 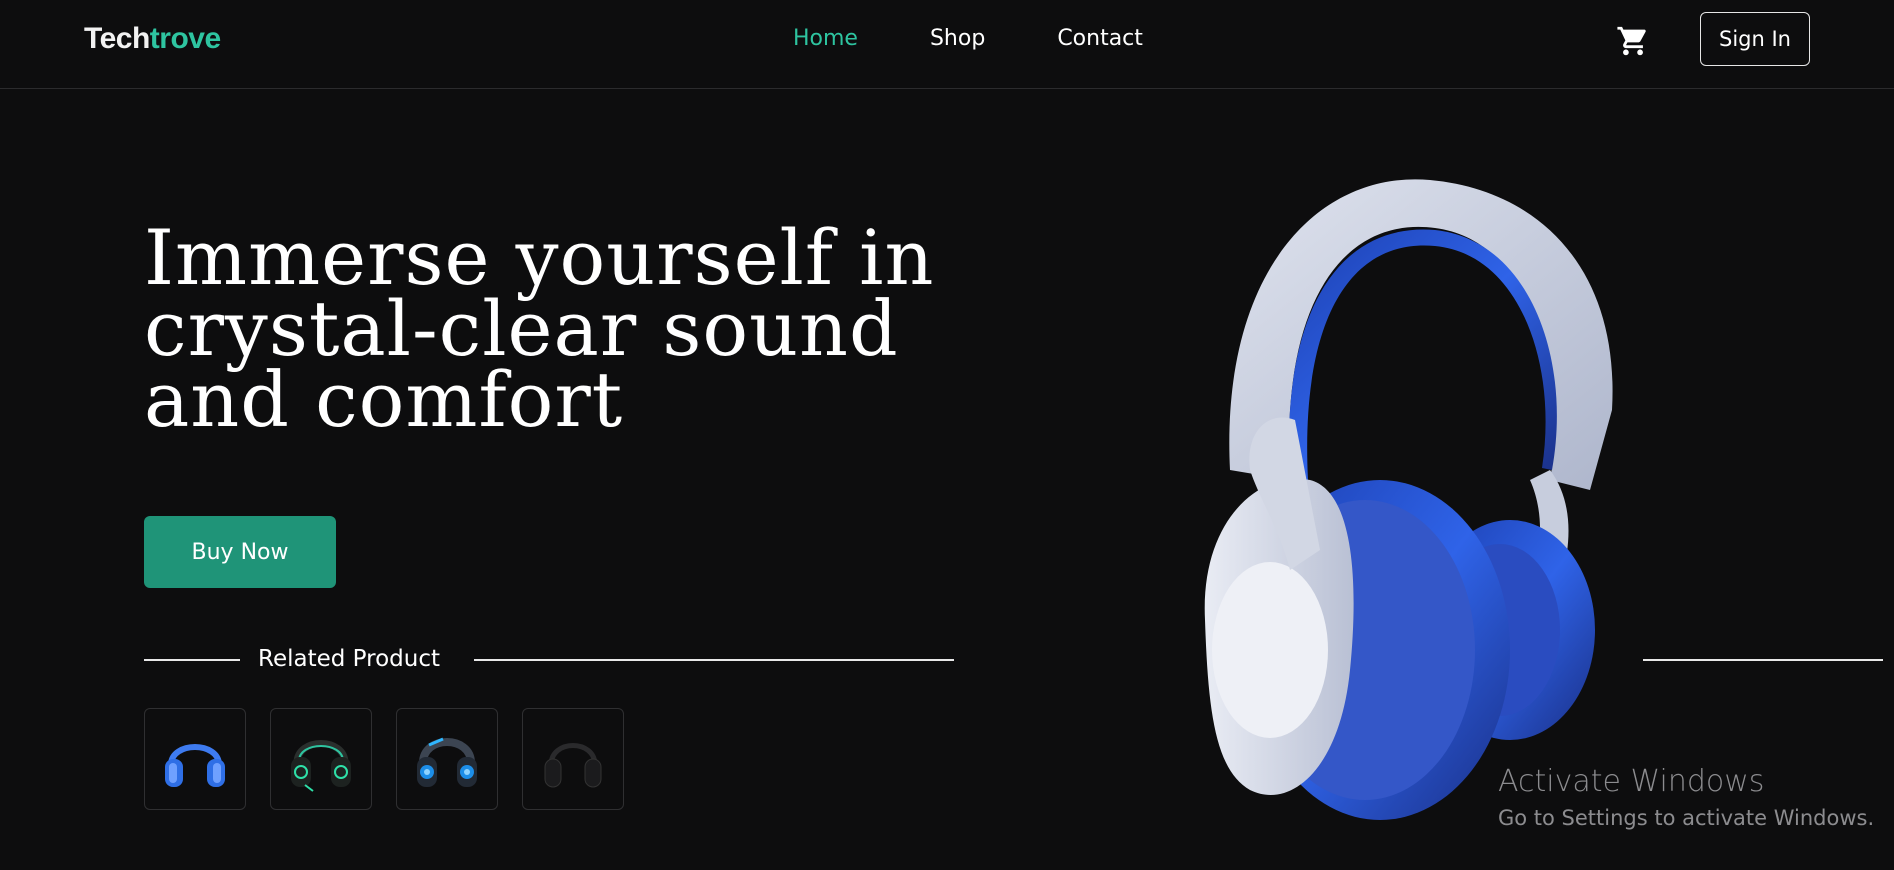 I want to click on blue-gaming-headset-icon, so click(x=447, y=762).